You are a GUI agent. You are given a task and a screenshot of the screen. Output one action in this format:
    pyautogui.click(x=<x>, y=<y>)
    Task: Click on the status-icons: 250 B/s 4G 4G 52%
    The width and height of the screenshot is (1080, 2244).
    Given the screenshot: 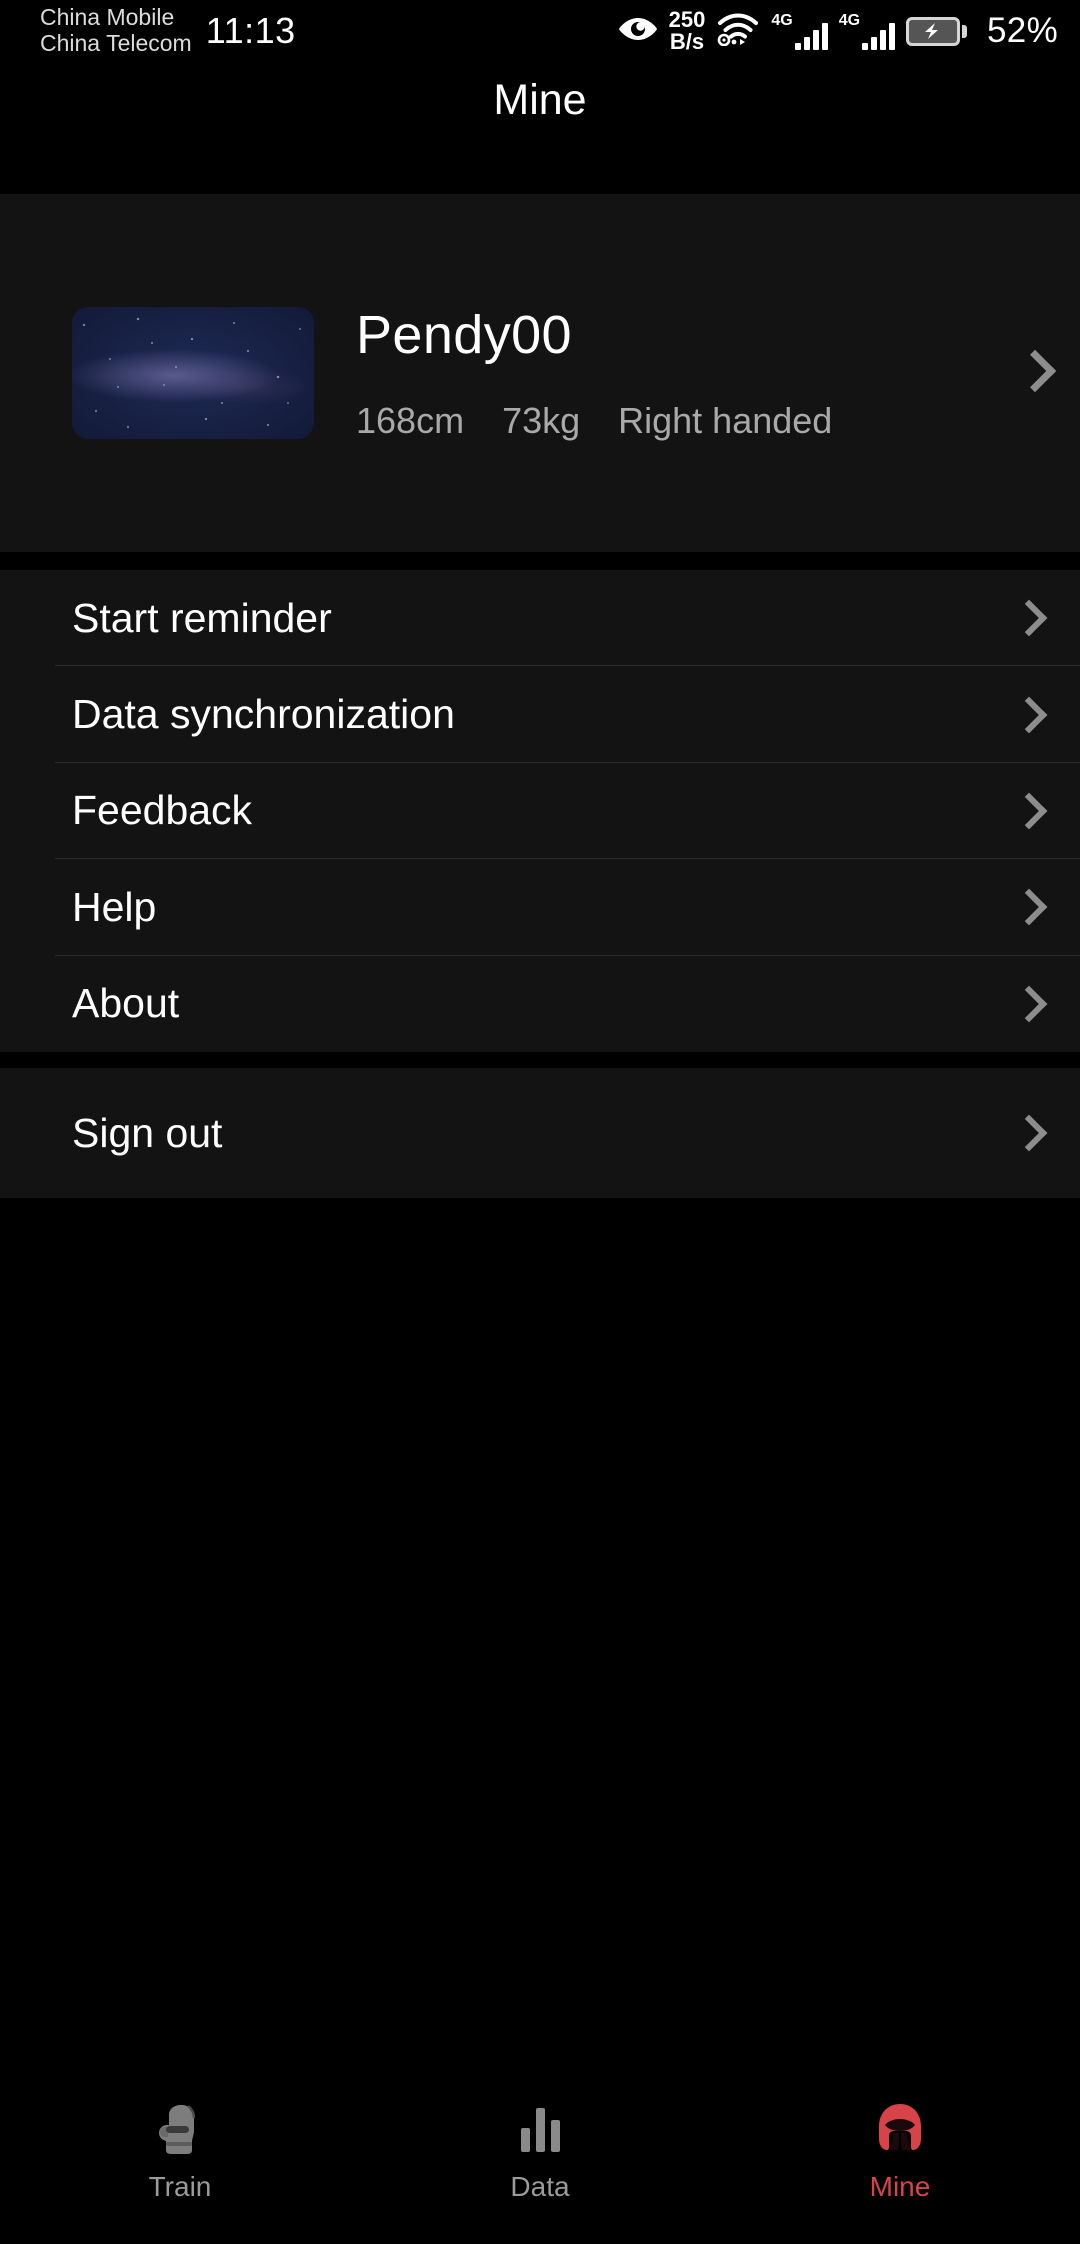 What is the action you would take?
    pyautogui.click(x=838, y=30)
    